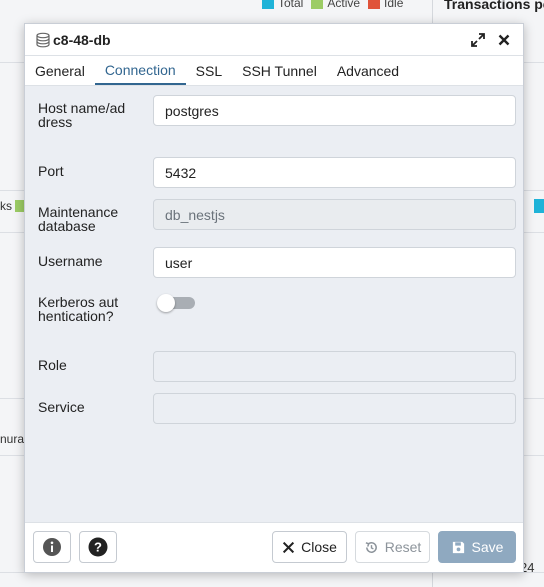  I want to click on background-fragment: ks, so click(13, 206).